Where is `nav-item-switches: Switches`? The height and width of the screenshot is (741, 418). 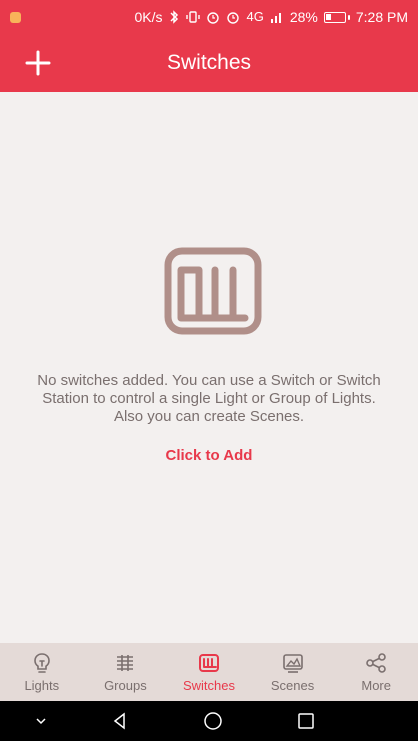
nav-item-switches: Switches is located at coordinates (209, 672).